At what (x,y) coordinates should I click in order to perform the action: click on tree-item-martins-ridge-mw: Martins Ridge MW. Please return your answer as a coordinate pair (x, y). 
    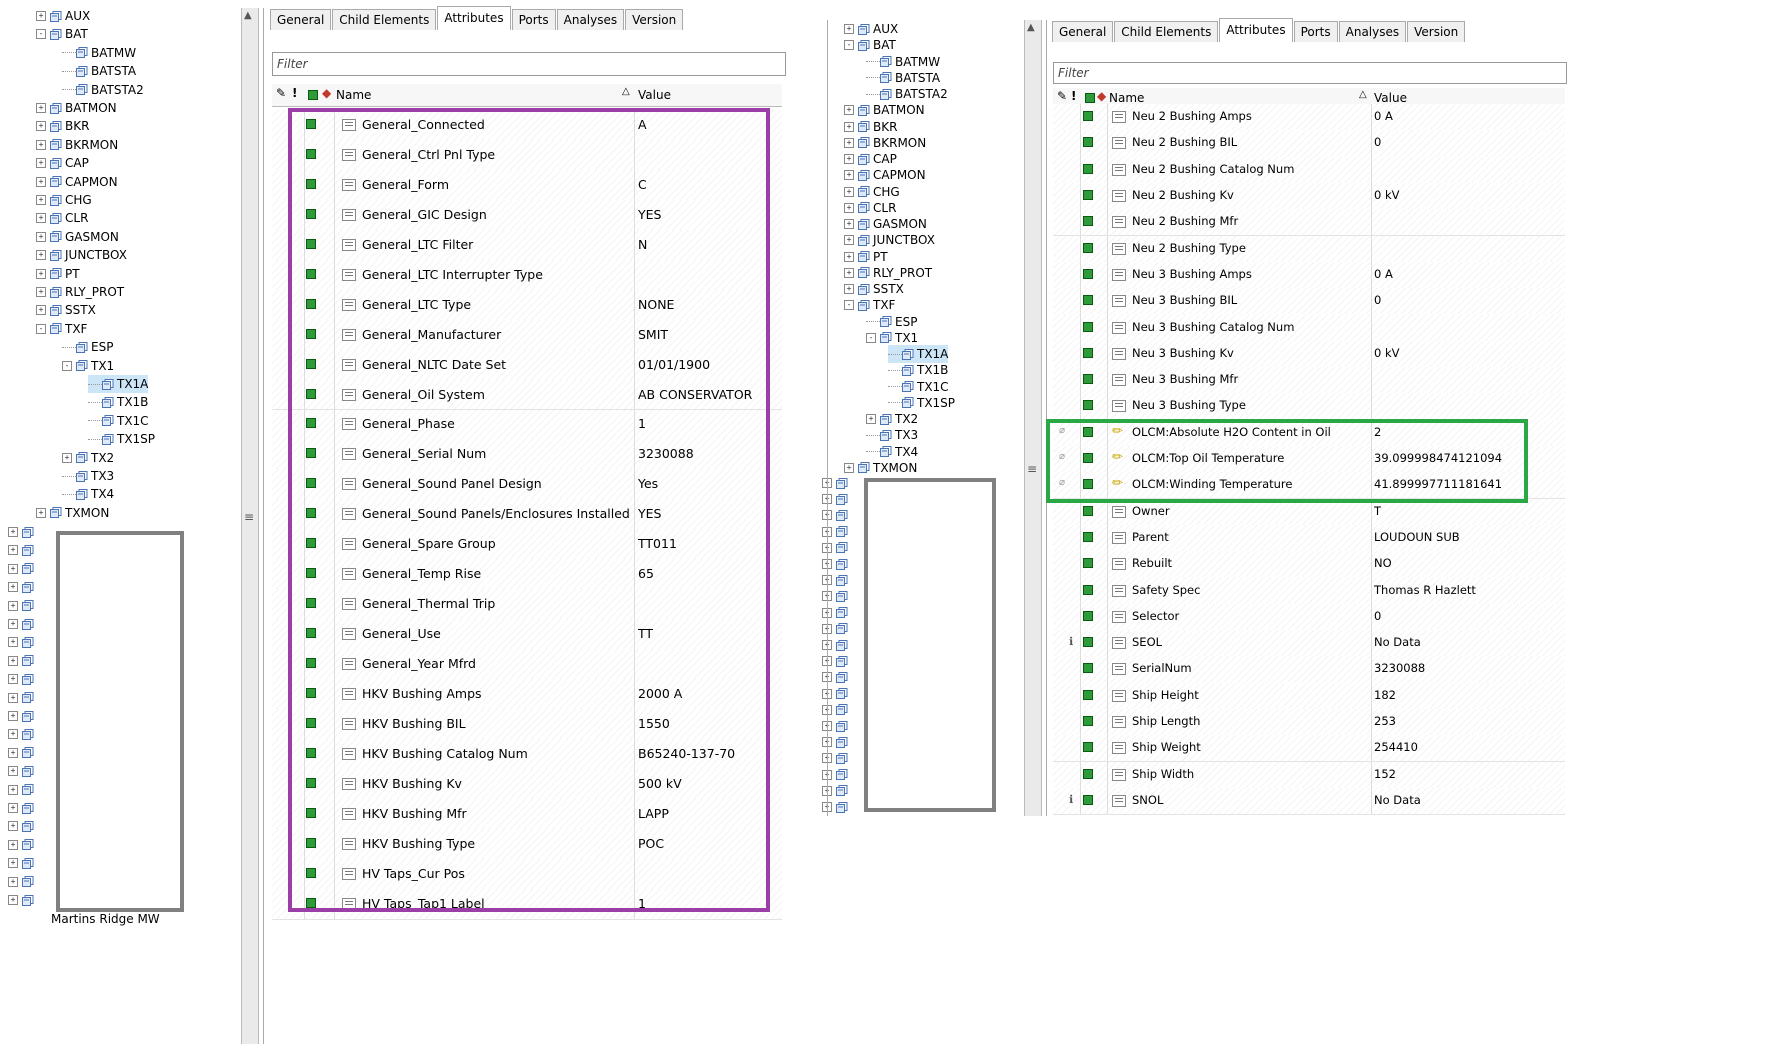
    Looking at the image, I should click on (85, 919).